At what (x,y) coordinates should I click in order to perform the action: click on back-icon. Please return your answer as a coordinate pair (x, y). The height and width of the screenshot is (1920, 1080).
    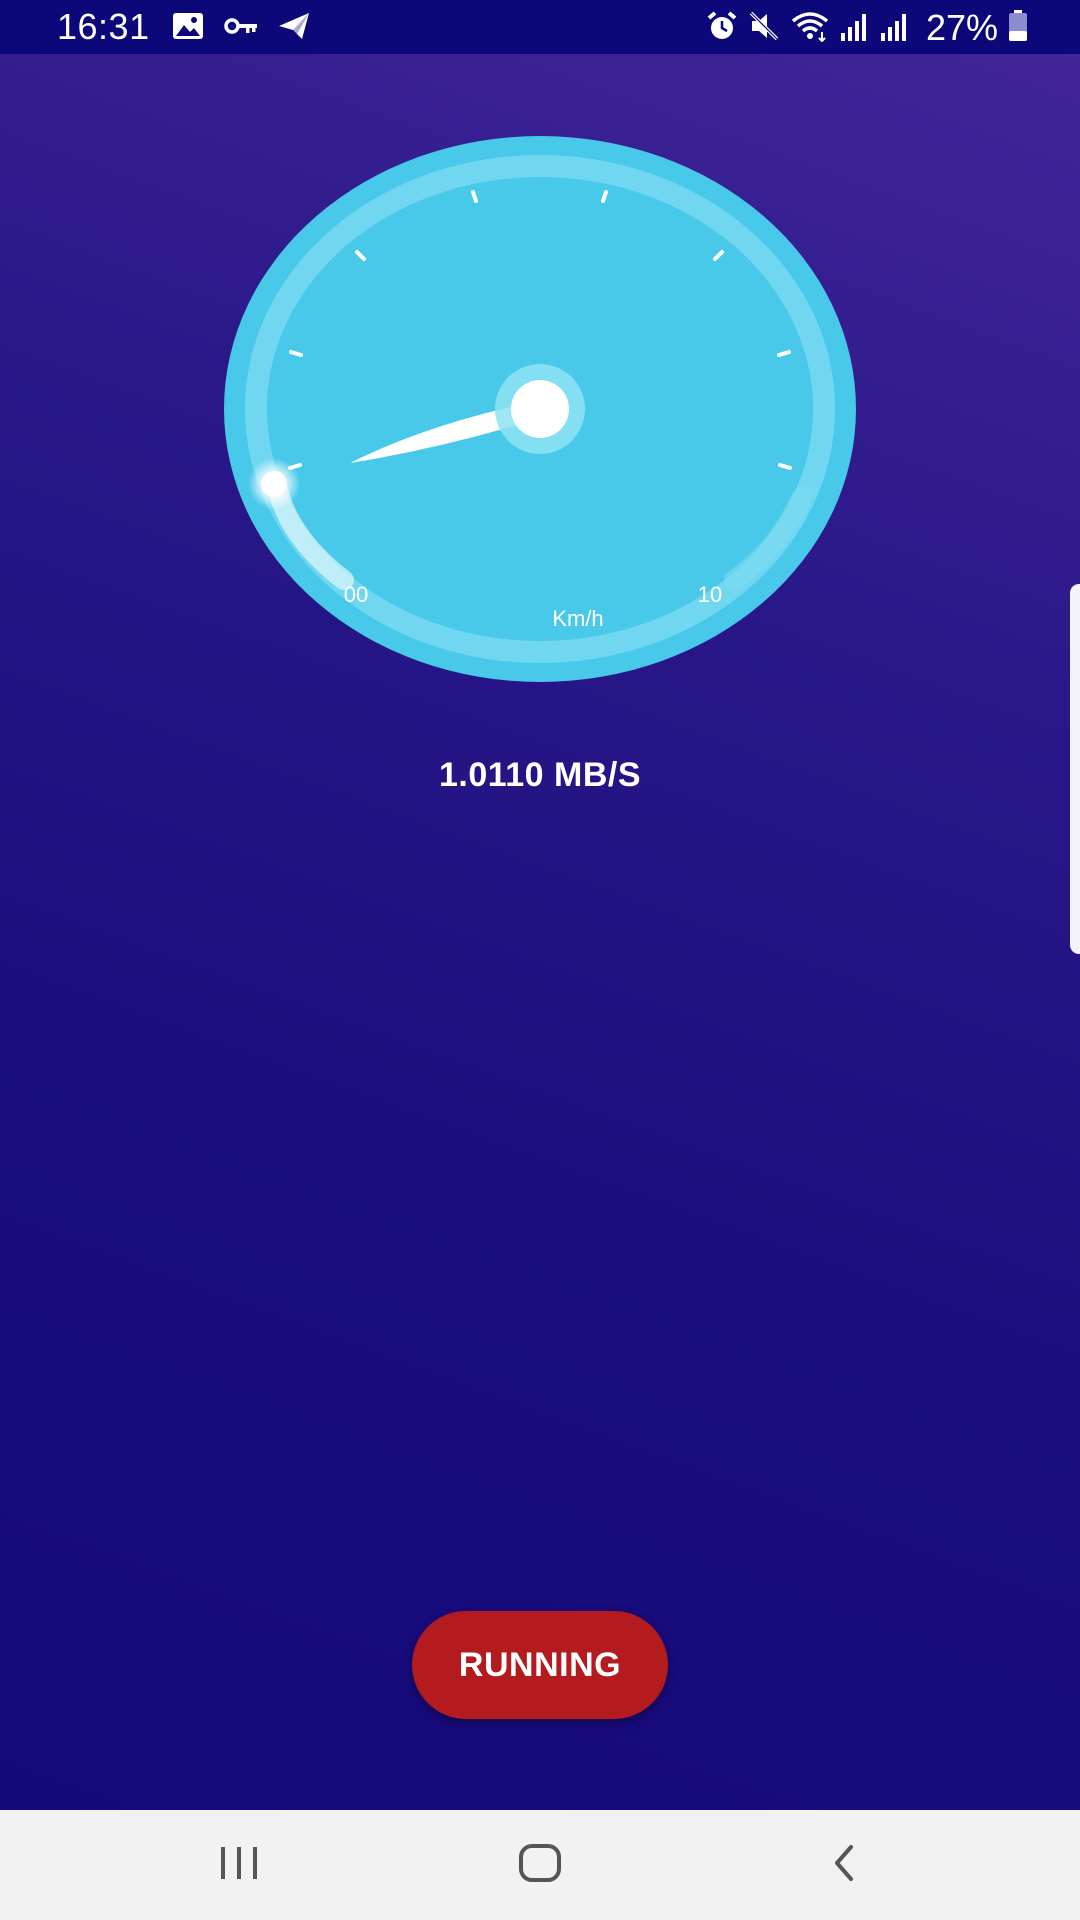
    Looking at the image, I should click on (844, 1865).